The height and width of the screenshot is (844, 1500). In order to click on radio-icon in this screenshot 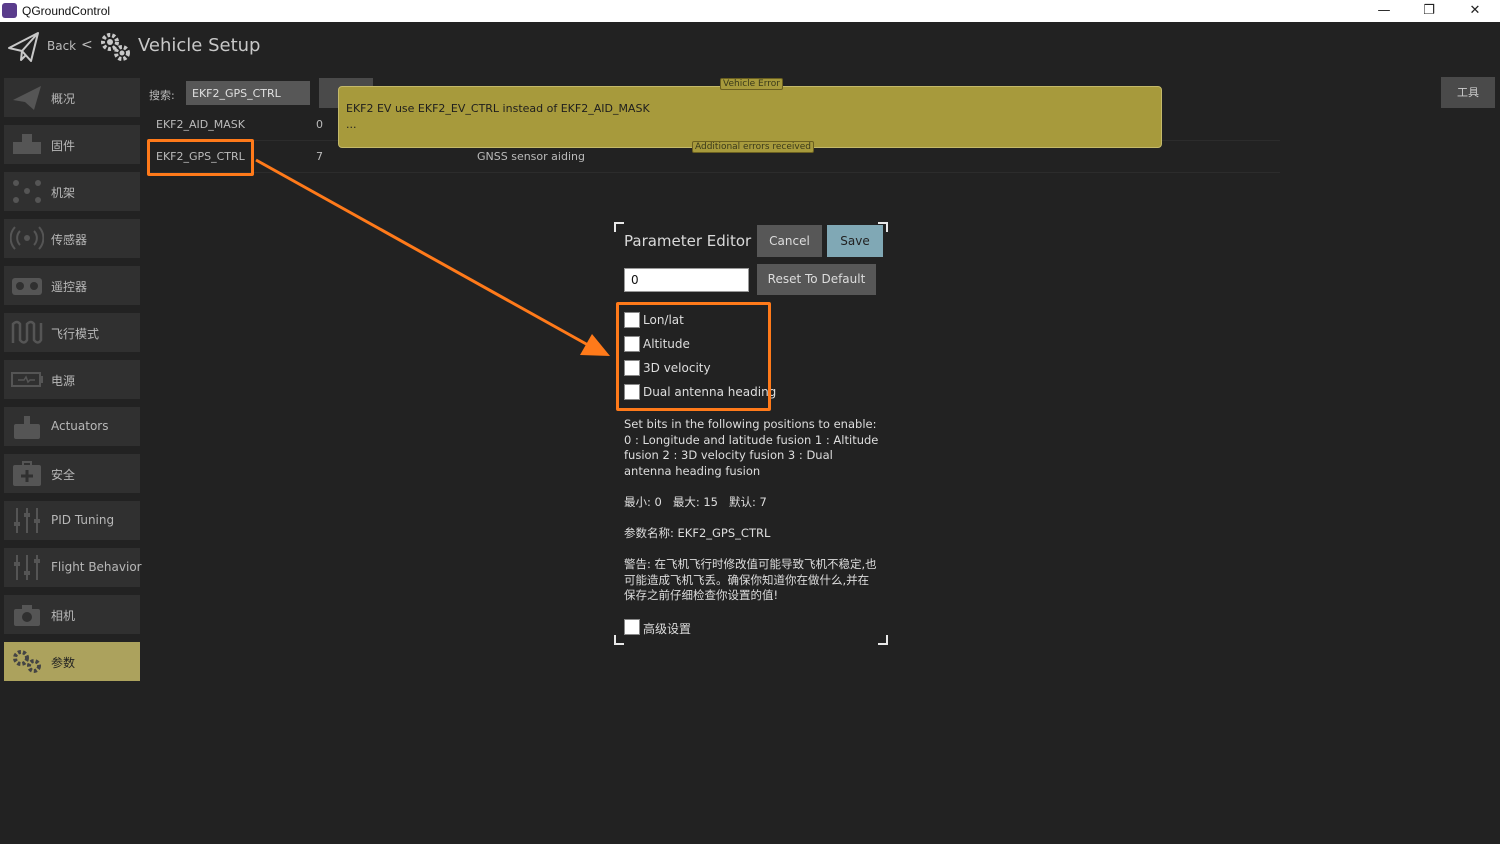, I will do `click(27, 286)`.